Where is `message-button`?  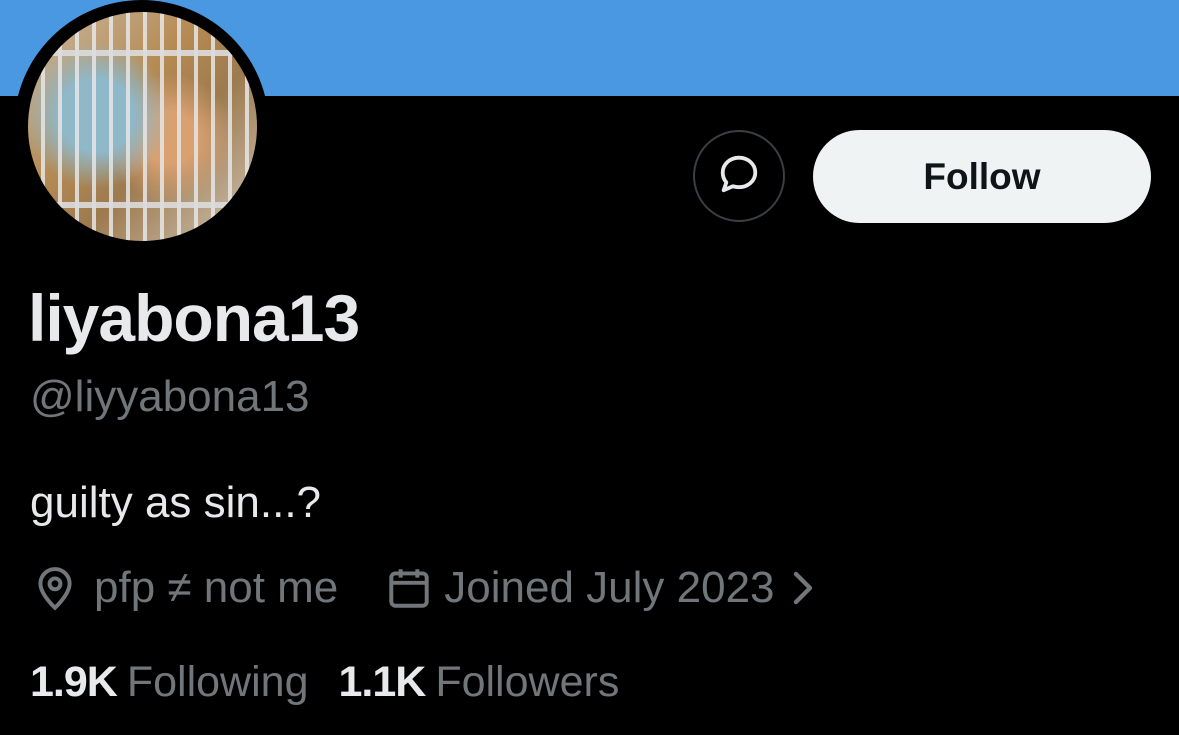
message-button is located at coordinates (739, 176).